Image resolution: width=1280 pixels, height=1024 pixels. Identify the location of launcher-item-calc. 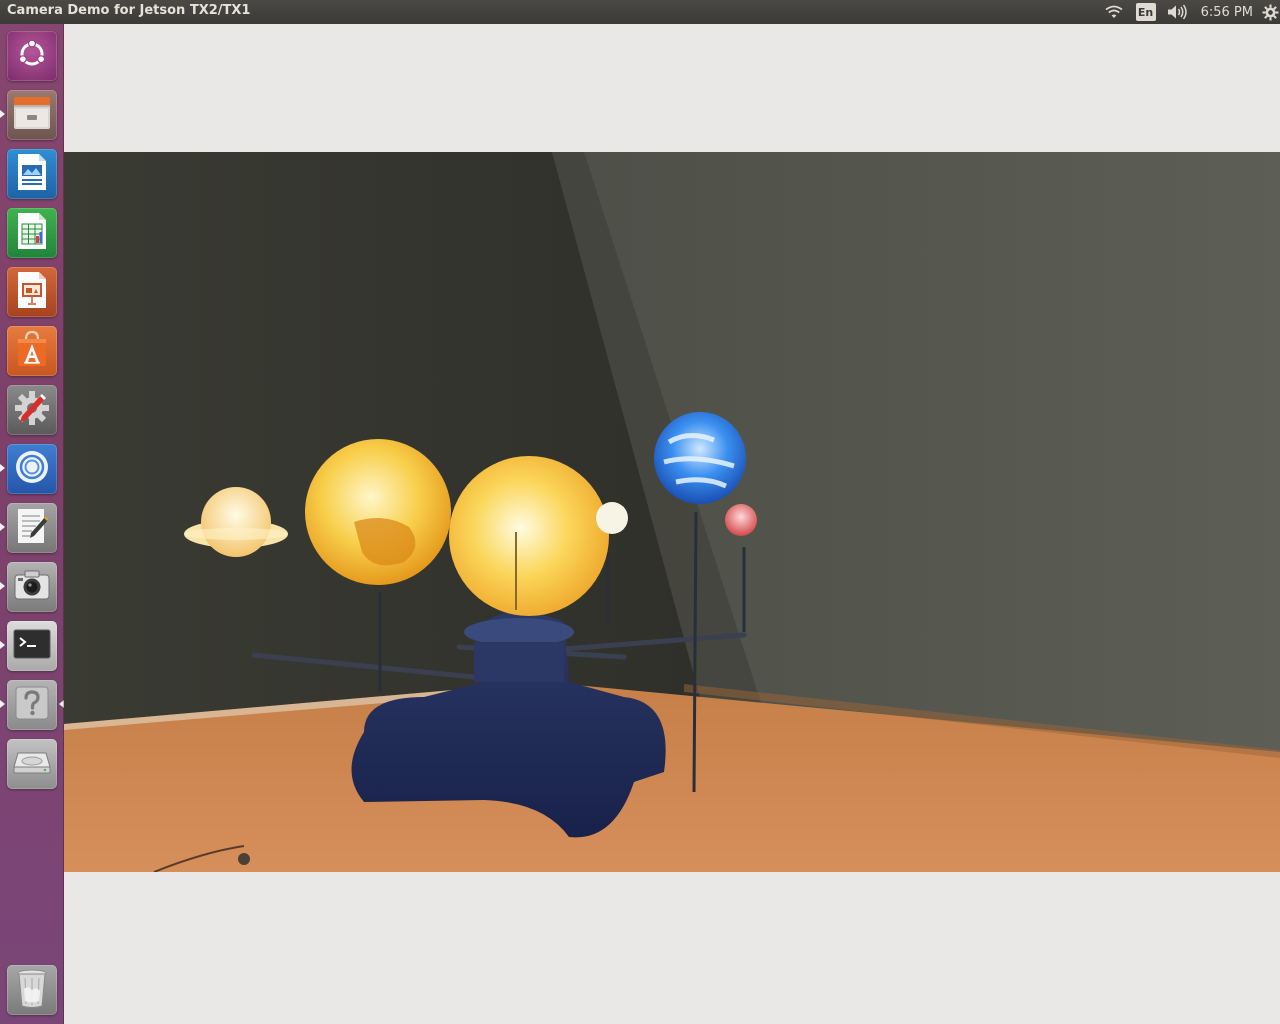
(32, 233).